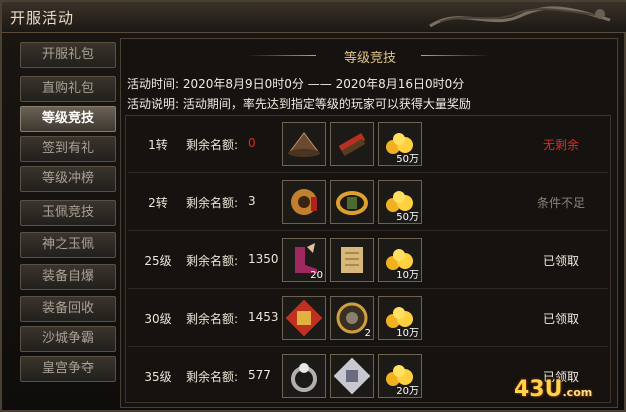 The height and width of the screenshot is (412, 626). Describe the element at coordinates (158, 319) in the screenshot. I see `row-level: 30级` at that location.